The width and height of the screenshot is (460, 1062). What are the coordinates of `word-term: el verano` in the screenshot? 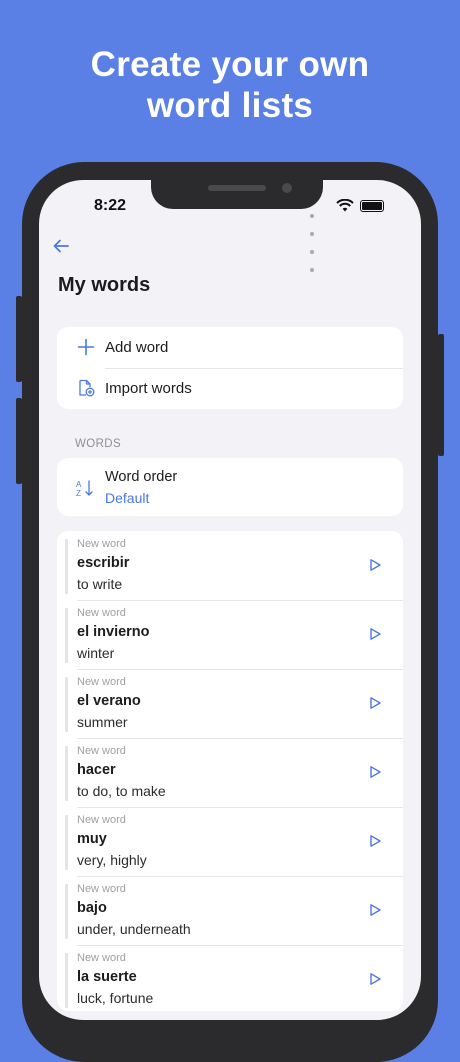 It's located at (109, 701).